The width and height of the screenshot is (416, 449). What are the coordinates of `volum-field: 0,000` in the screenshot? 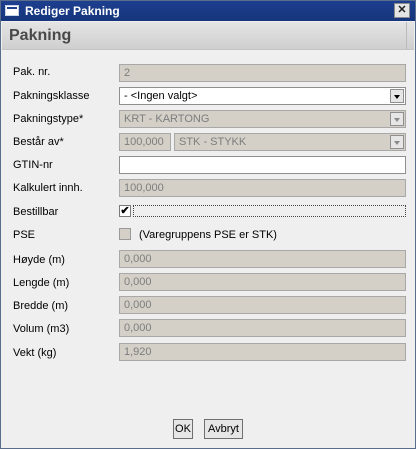 It's located at (262, 328).